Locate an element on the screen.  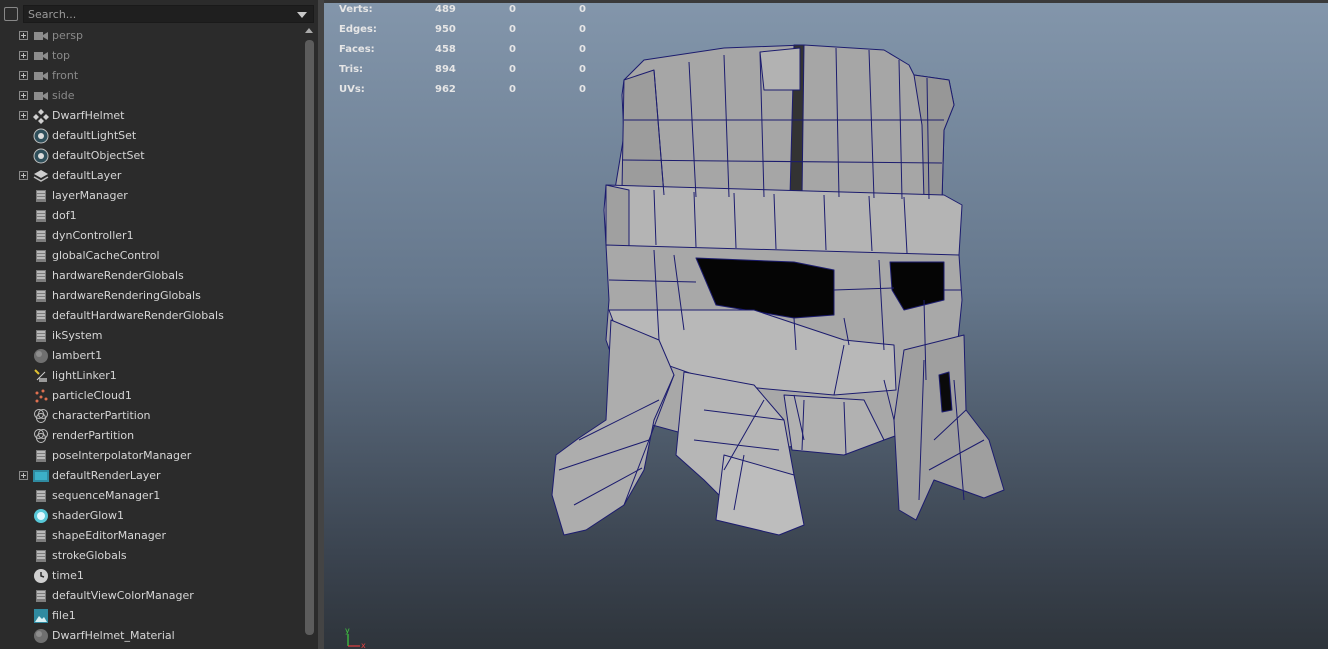
outliner-search-row is located at coordinates (159, 14).